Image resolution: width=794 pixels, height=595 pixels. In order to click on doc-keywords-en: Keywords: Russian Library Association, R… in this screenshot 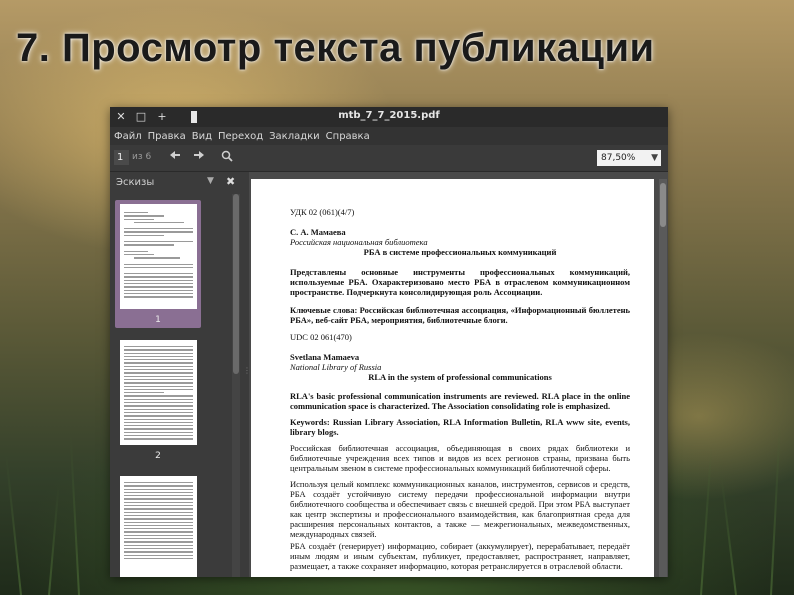, I will do `click(460, 427)`.